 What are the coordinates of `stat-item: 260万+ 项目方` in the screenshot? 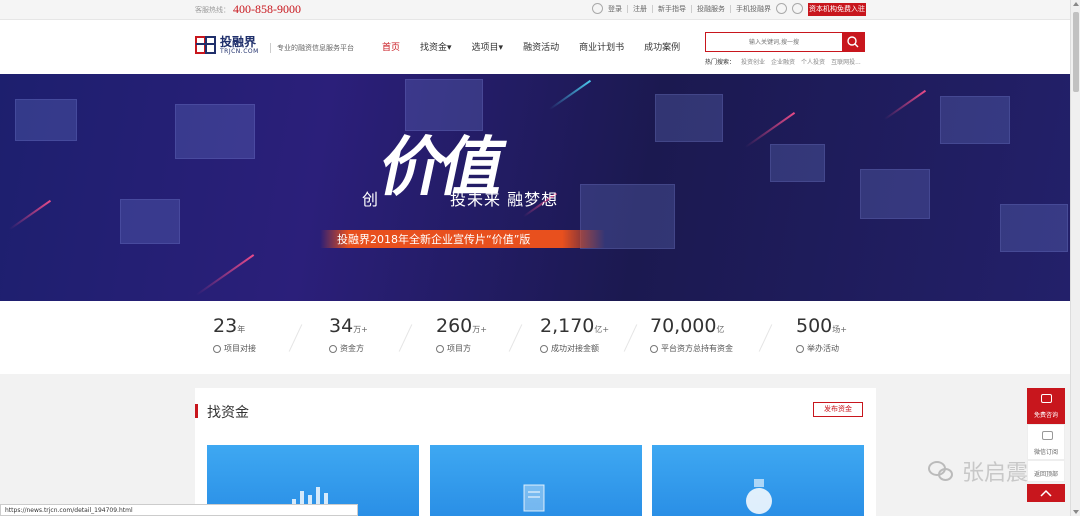 It's located at (496, 334).